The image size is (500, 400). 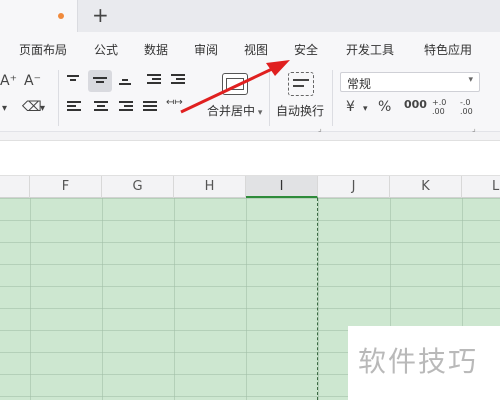 I want to click on column-header-partial, so click(x=15, y=187).